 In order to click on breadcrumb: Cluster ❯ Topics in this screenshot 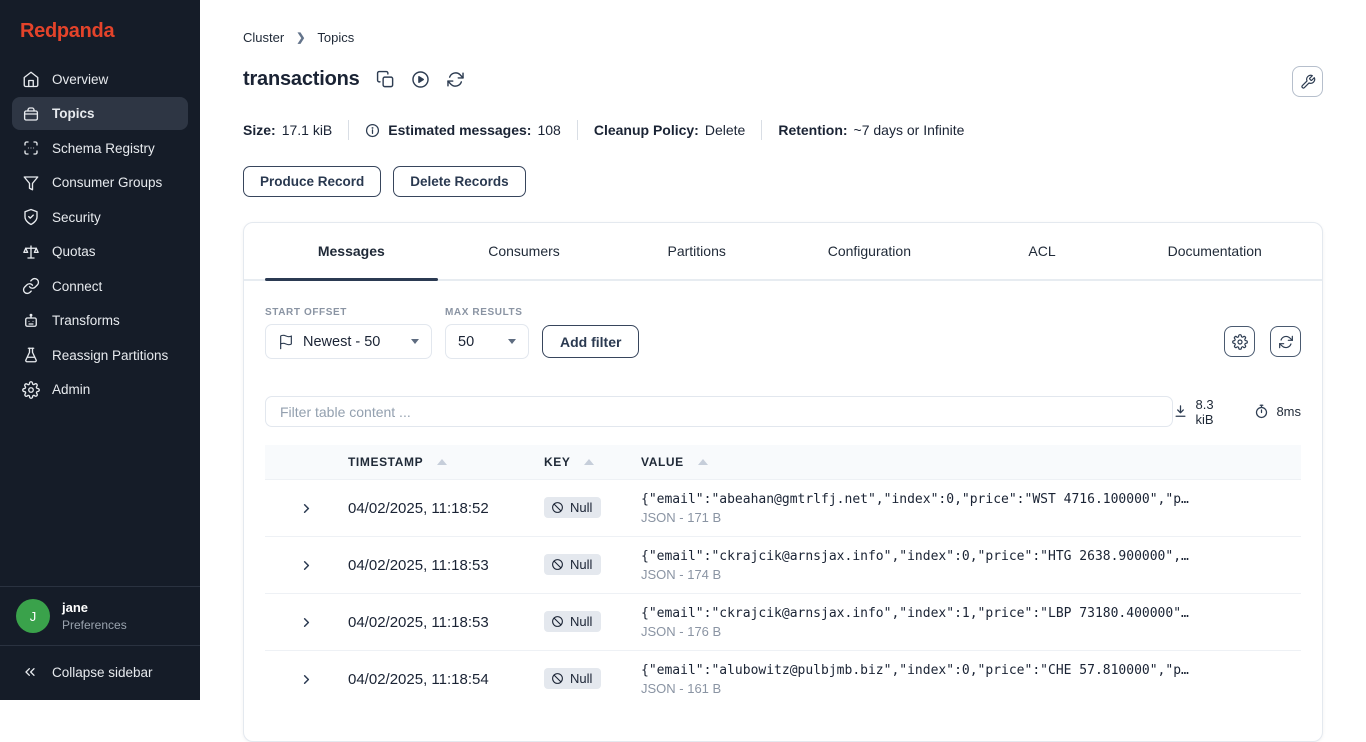, I will do `click(298, 37)`.